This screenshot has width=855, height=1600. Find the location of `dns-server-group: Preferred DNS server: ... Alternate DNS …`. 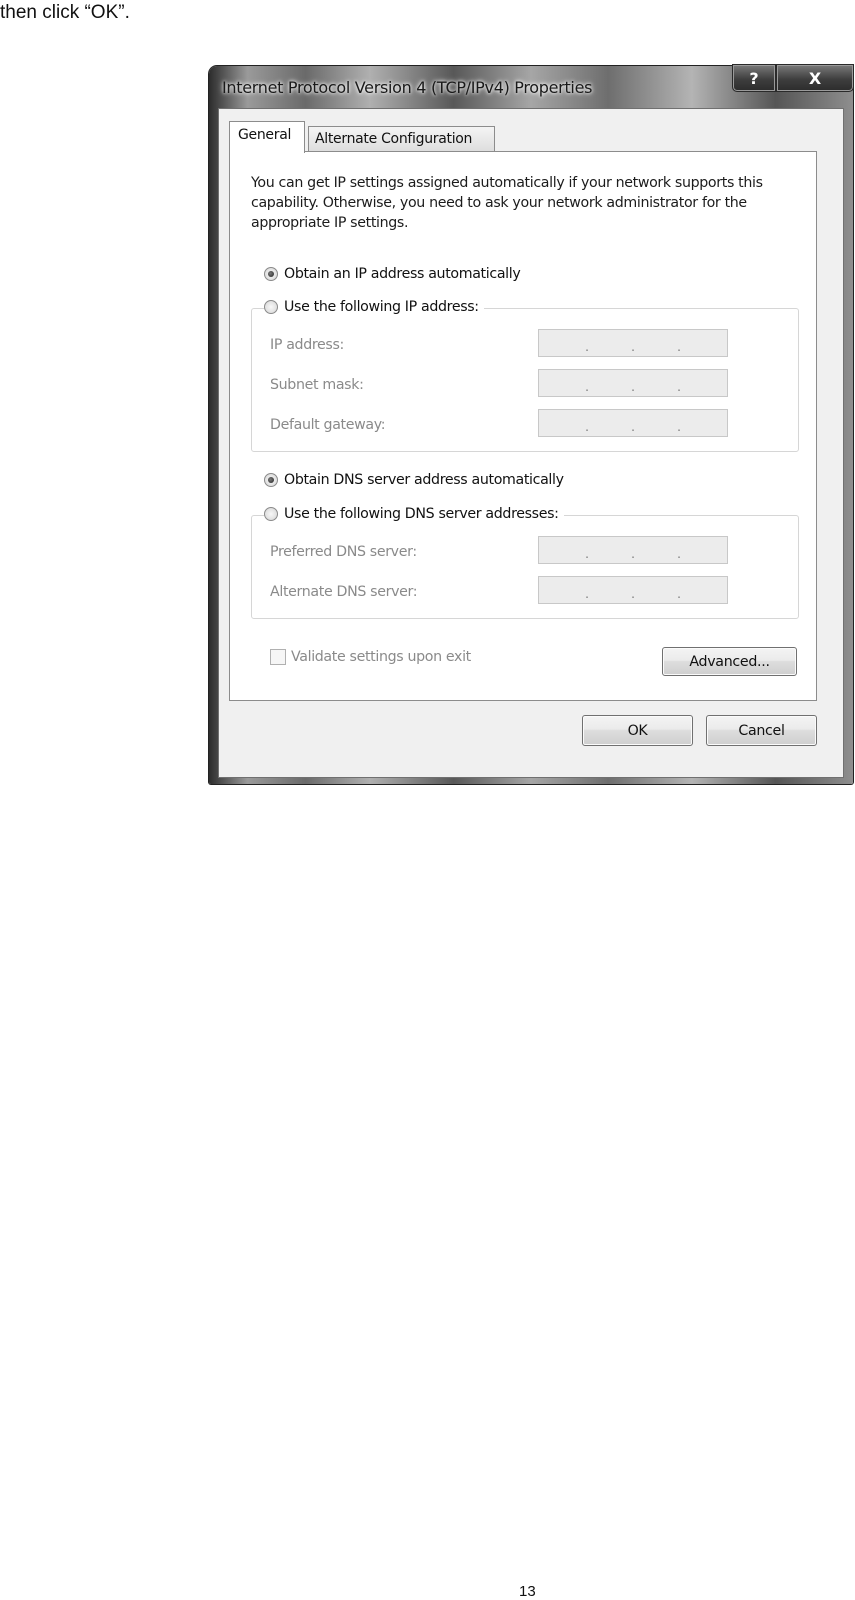

dns-server-group: Preferred DNS server: ... Alternate DNS … is located at coordinates (525, 567).